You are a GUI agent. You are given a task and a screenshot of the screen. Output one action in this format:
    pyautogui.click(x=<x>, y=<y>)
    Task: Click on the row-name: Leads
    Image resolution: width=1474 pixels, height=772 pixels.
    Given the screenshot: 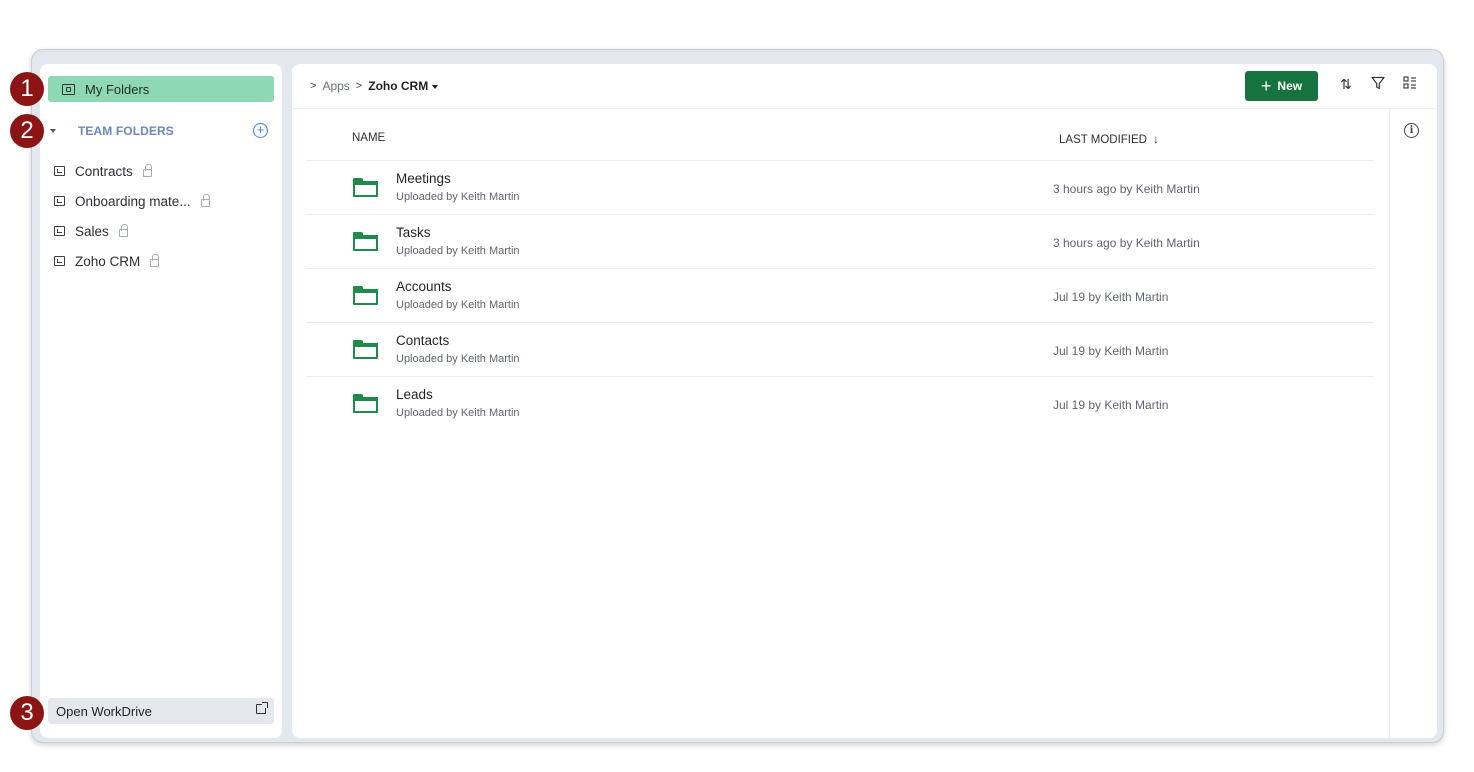 What is the action you would take?
    pyautogui.click(x=414, y=394)
    